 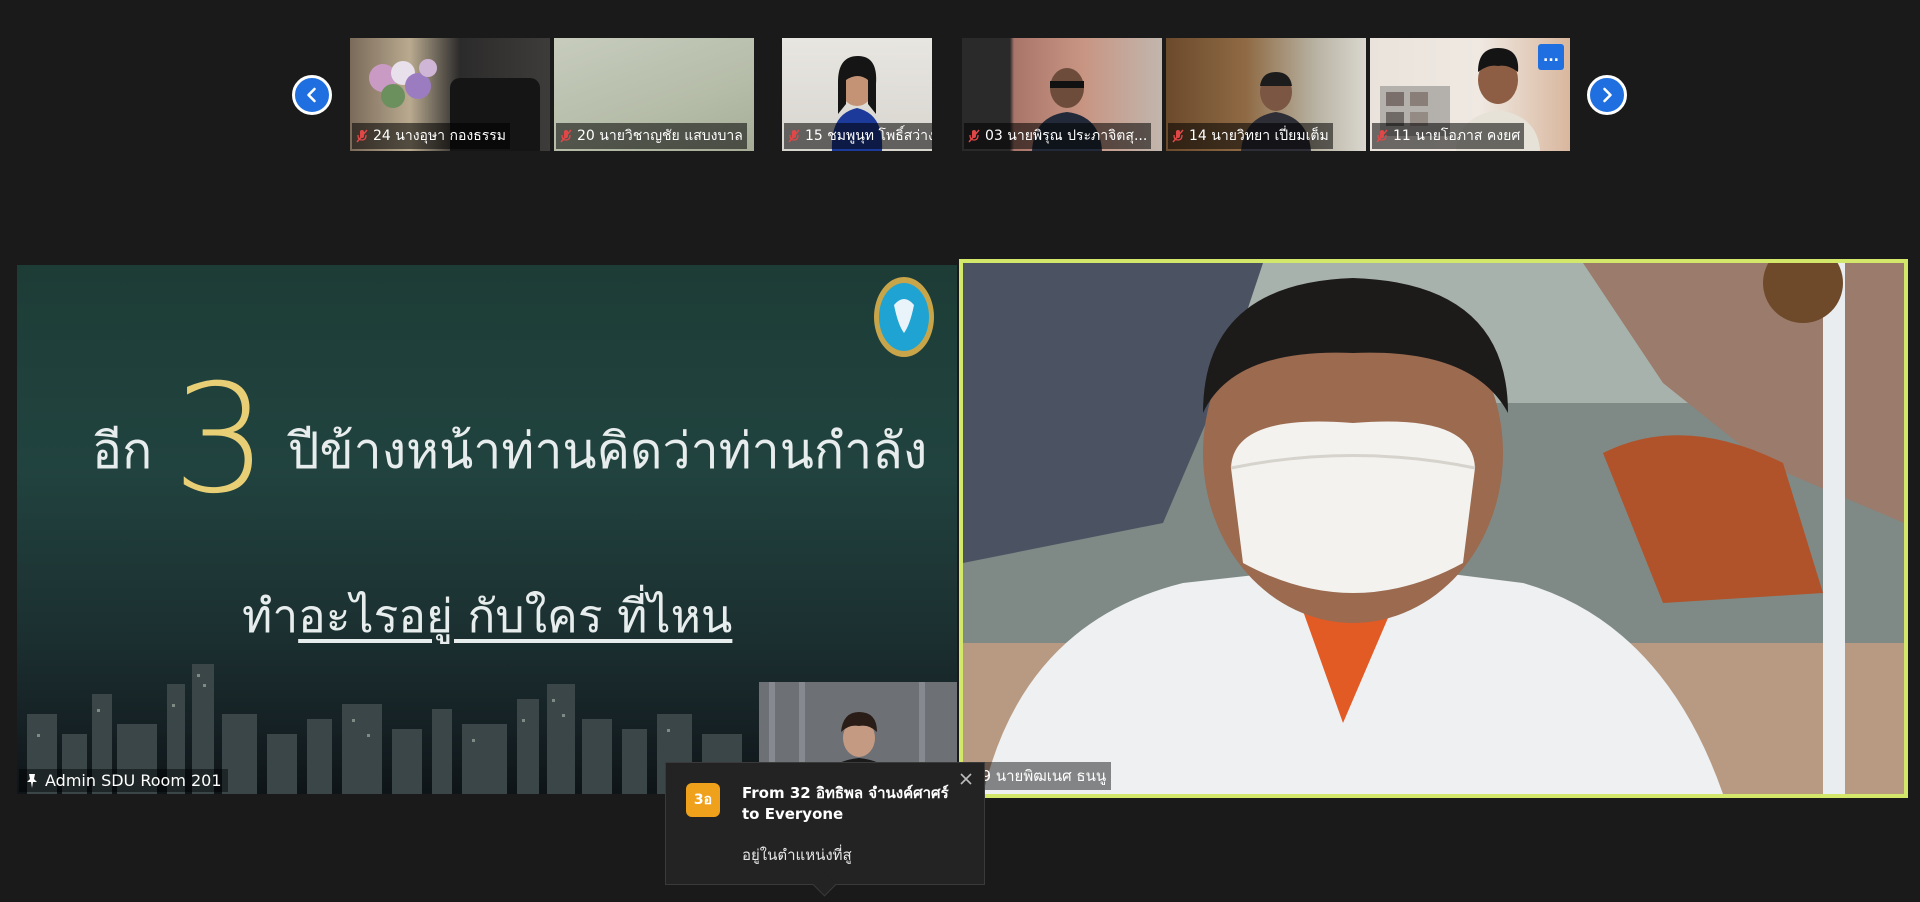 I want to click on slide-line-1: อีก 3 ปีข้างหน้าท่านคิดว่าท่านกำลัง, so click(x=510, y=440).